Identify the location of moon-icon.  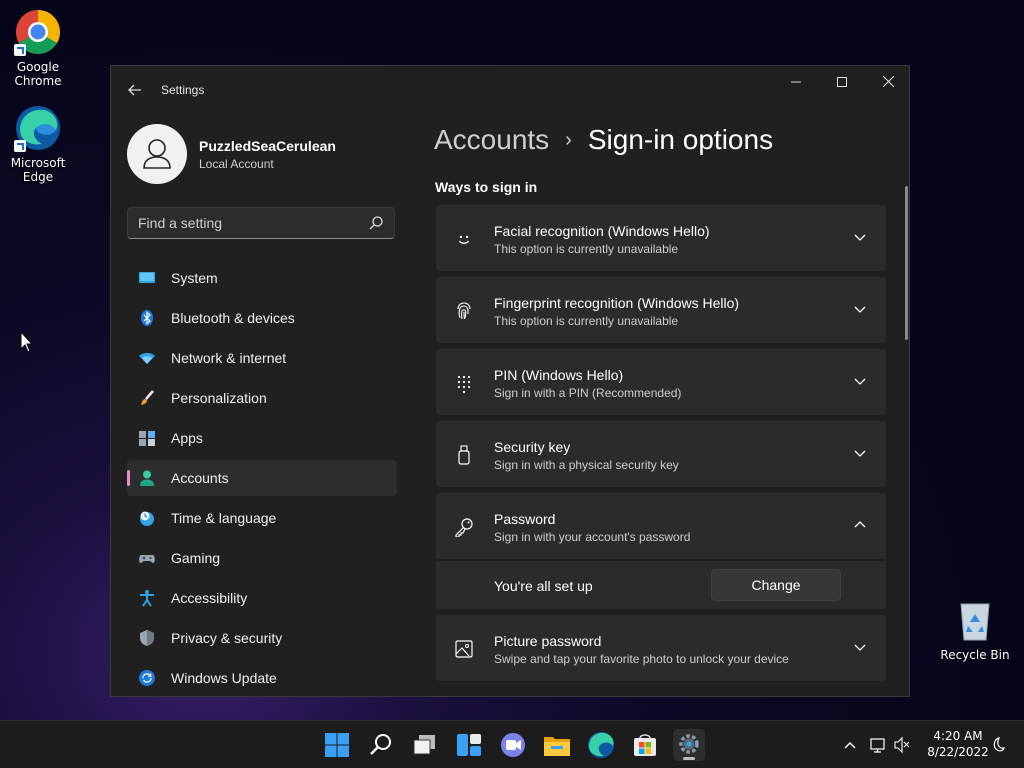
(999, 744).